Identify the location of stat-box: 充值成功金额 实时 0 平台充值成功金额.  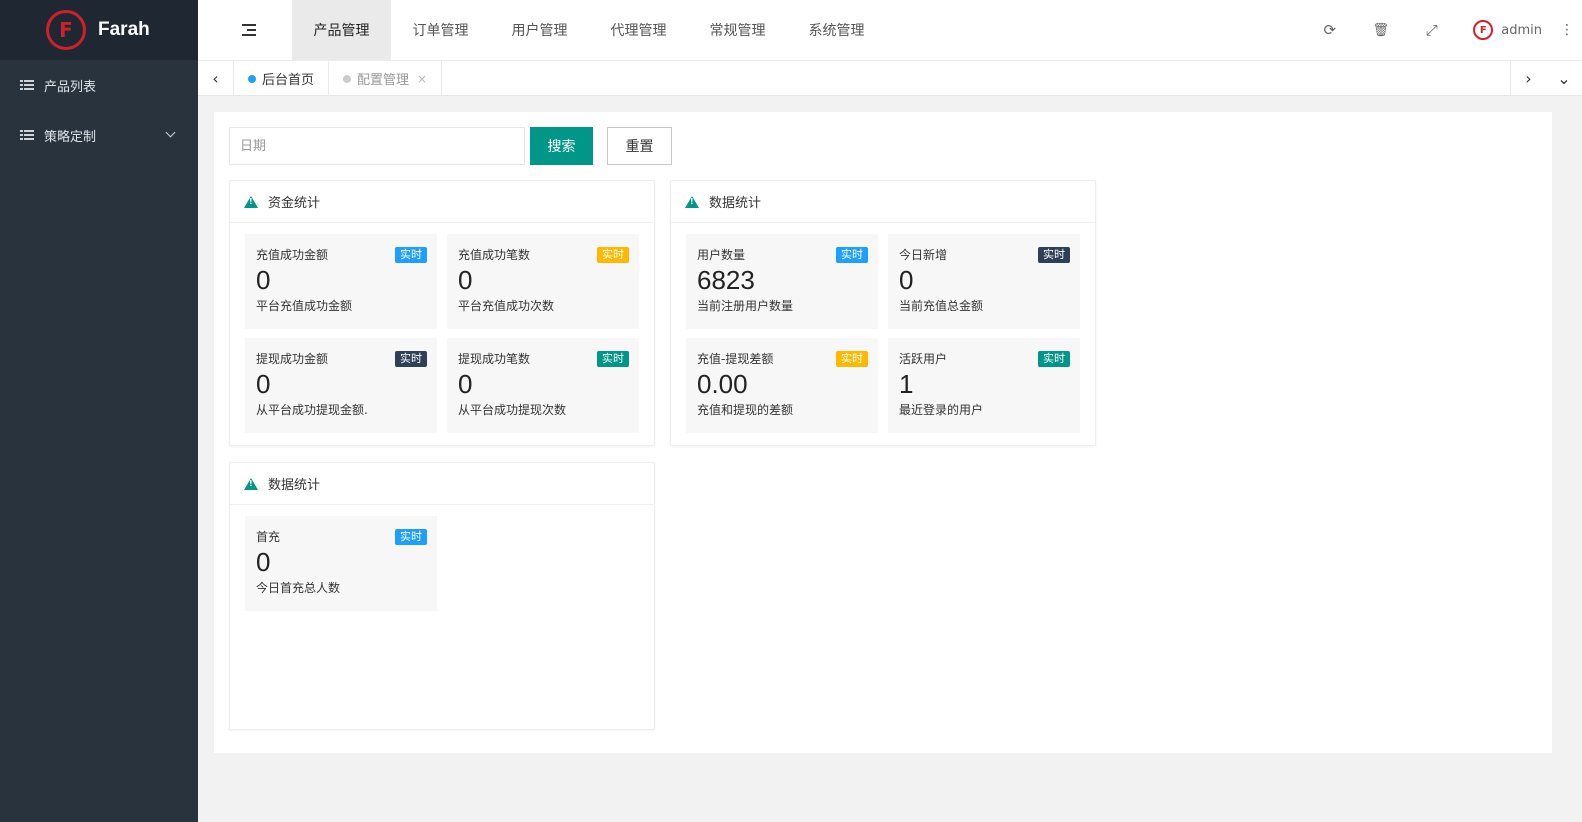
(341, 281).